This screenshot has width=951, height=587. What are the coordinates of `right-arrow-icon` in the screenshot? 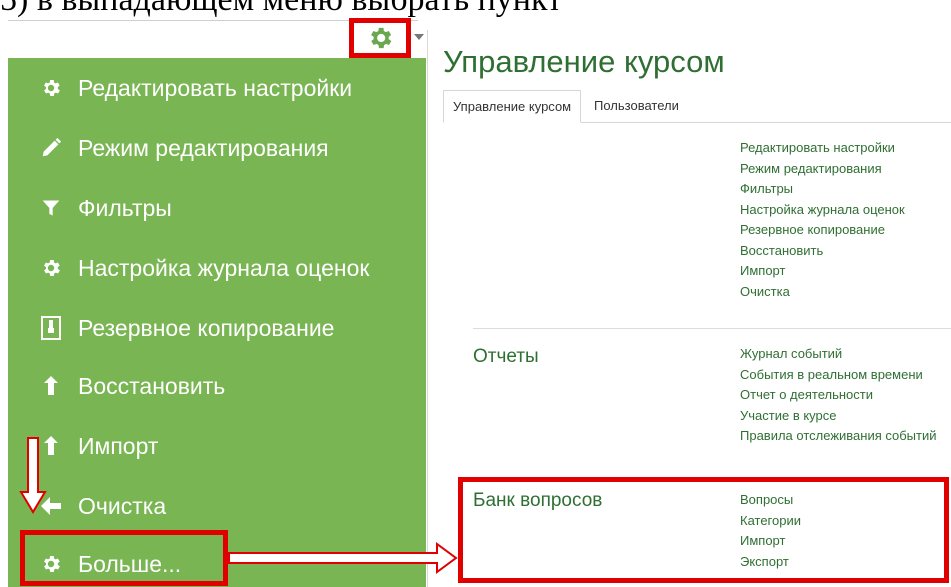 It's located at (343, 558).